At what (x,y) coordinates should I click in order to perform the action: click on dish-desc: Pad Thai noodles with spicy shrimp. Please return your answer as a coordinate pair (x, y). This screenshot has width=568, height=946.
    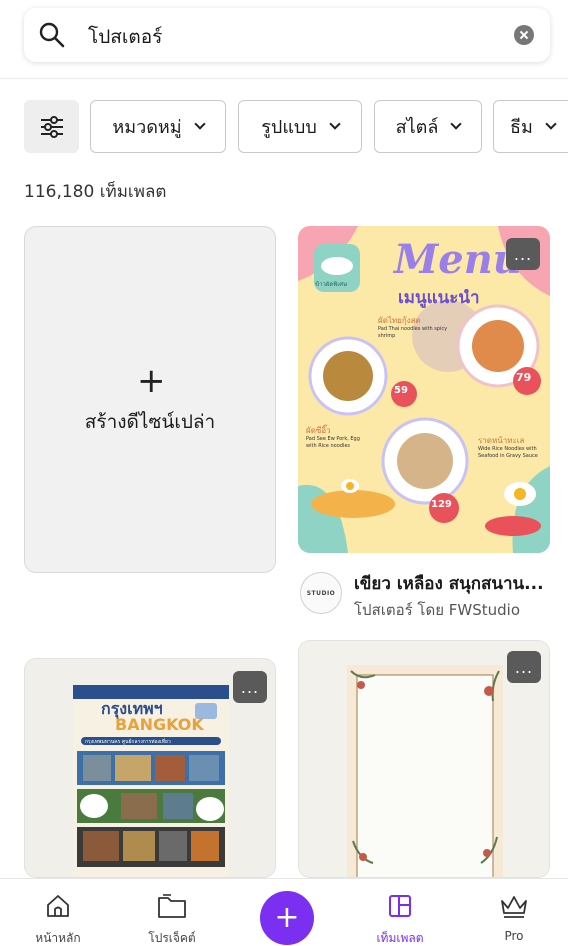
    Looking at the image, I should click on (413, 332).